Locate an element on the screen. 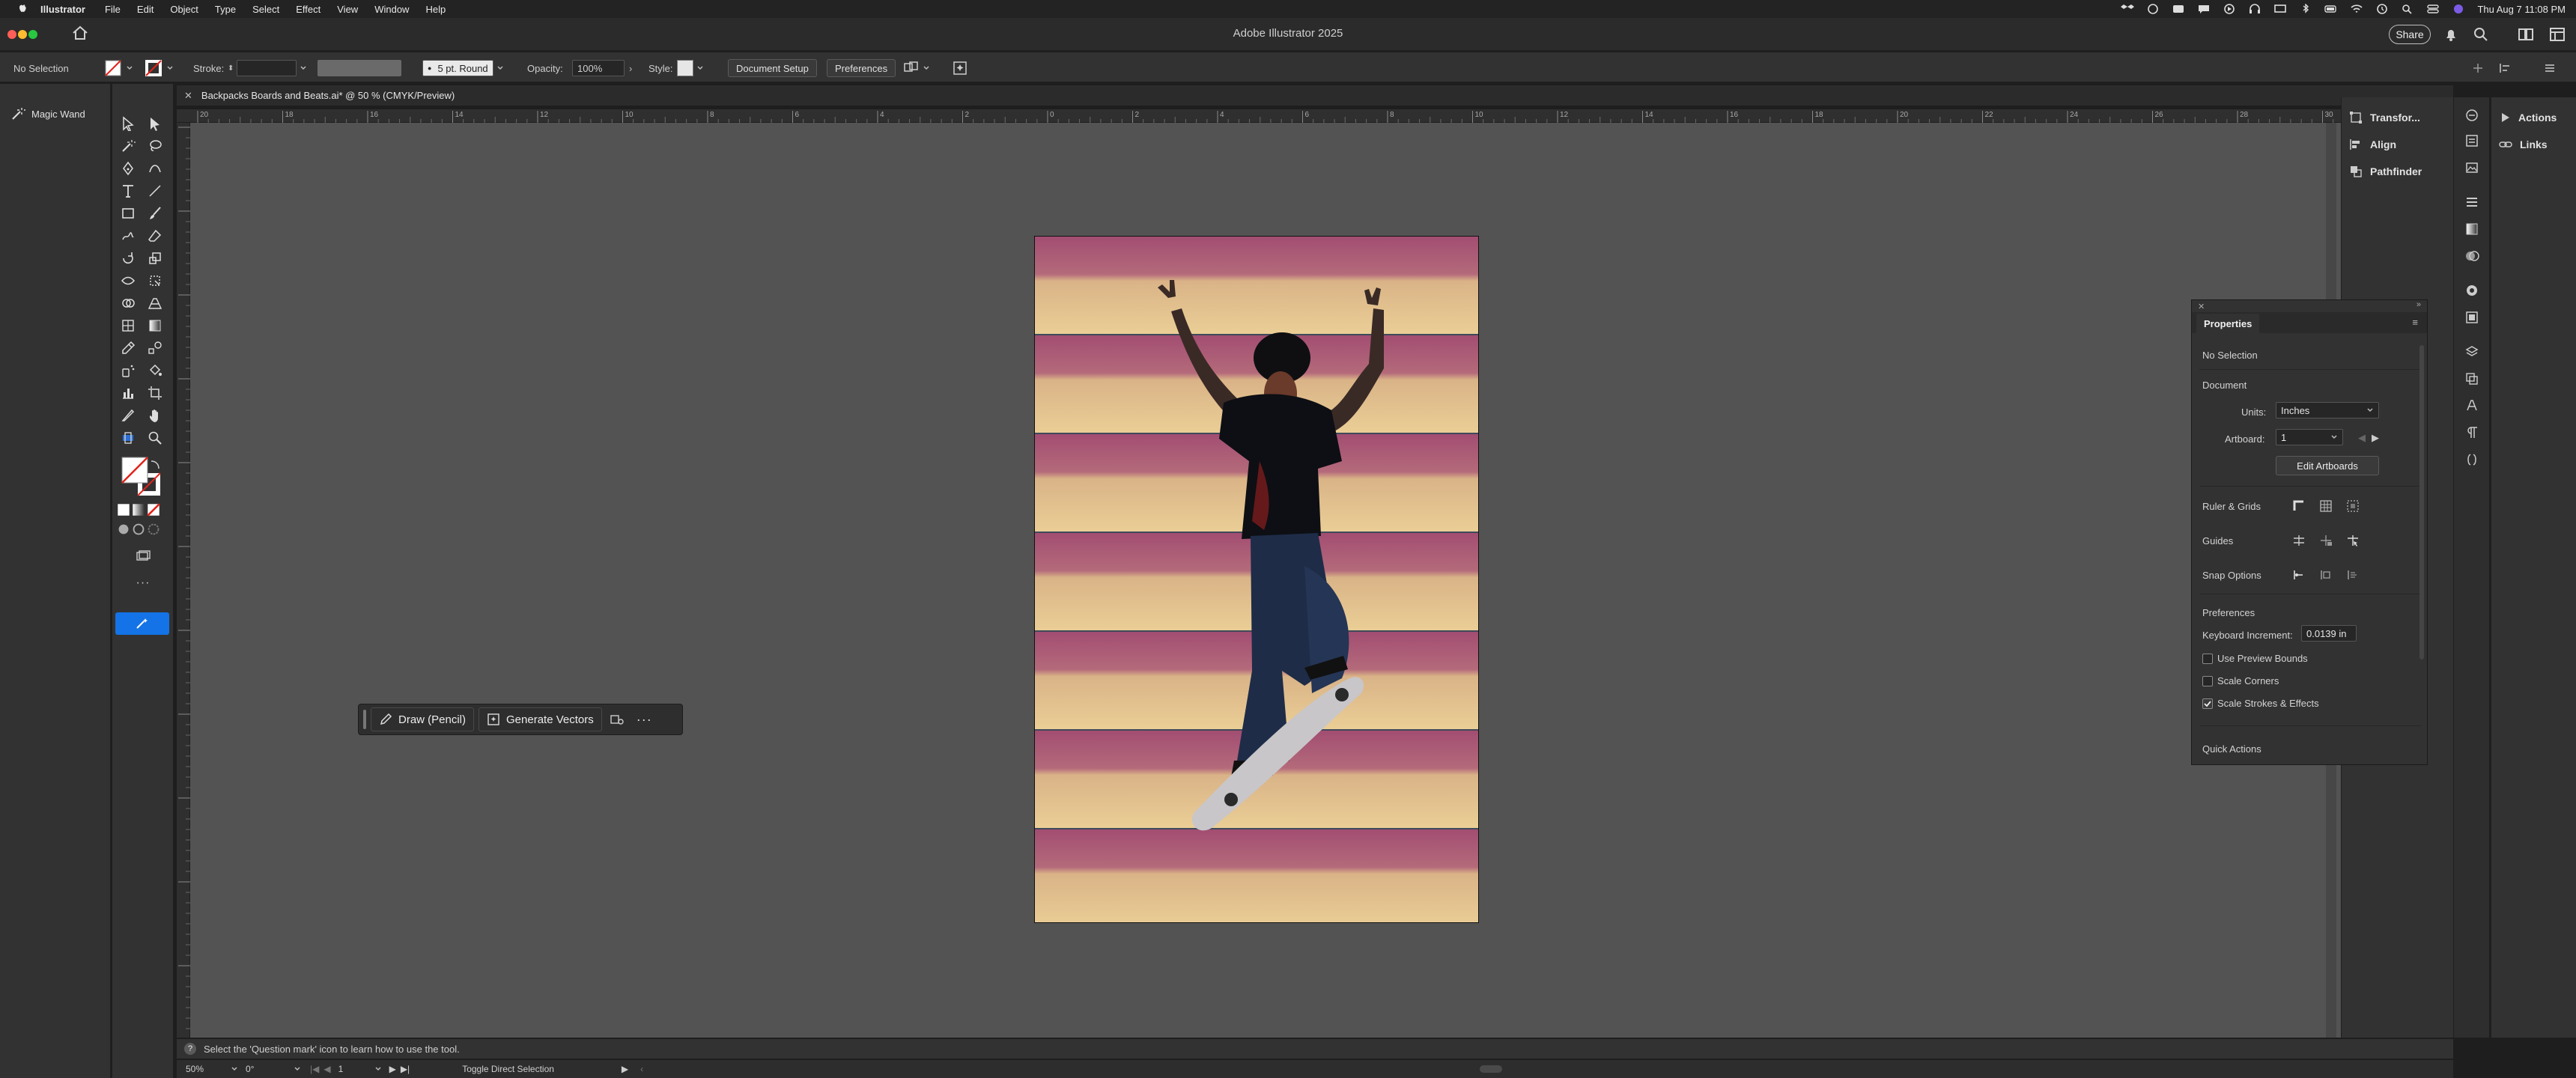 The image size is (2576, 1078). status-tool-hint: Toggle Direct Selection is located at coordinates (508, 1069).